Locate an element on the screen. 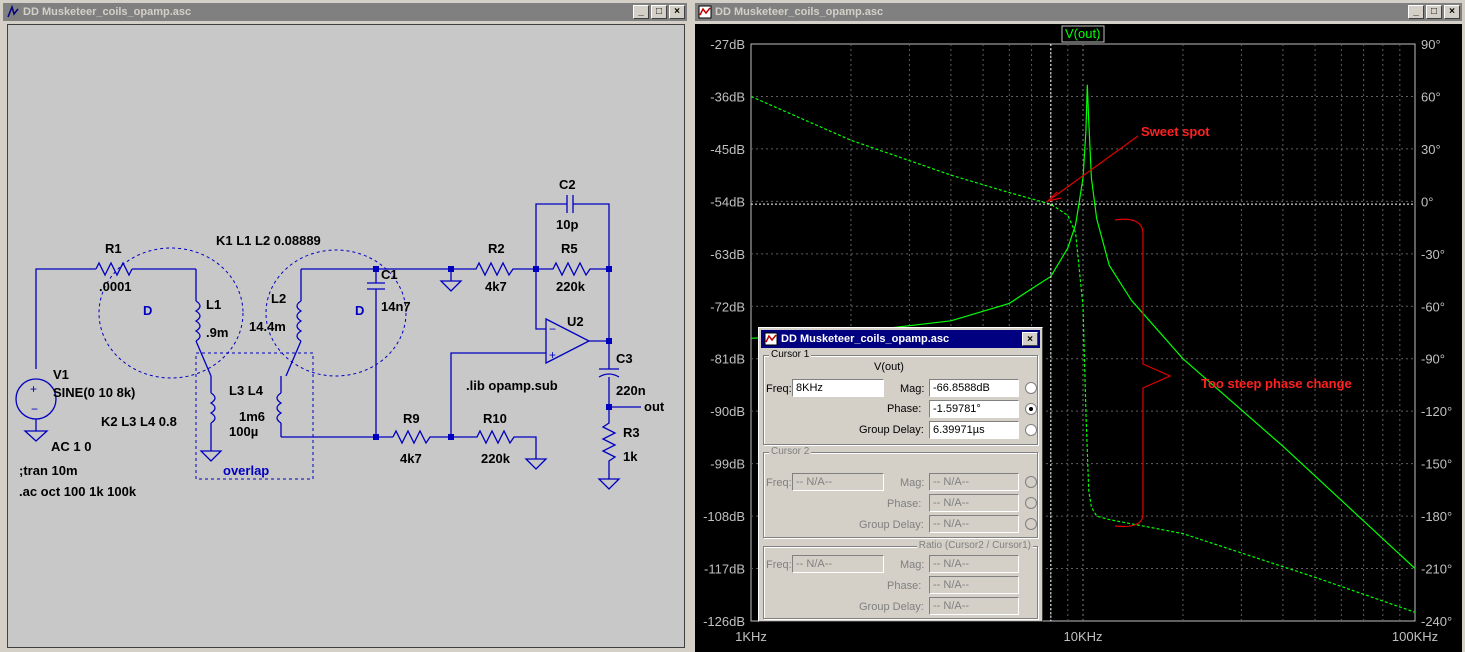  label-out: out is located at coordinates (654, 406).